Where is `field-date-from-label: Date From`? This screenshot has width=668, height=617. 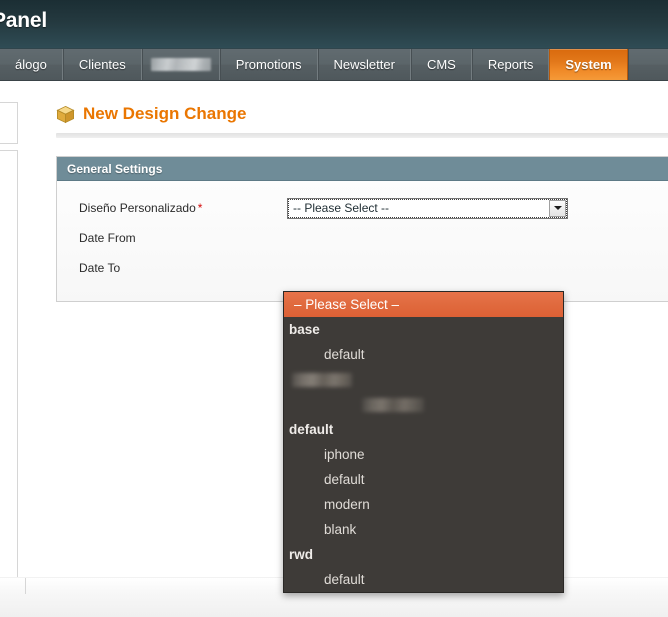
field-date-from-label: Date From is located at coordinates (107, 238).